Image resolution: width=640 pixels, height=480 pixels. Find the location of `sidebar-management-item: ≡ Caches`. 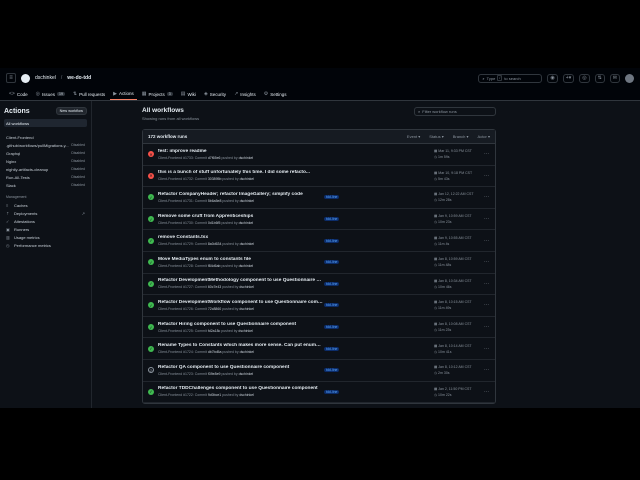

sidebar-management-item: ≡ Caches is located at coordinates (45, 205).